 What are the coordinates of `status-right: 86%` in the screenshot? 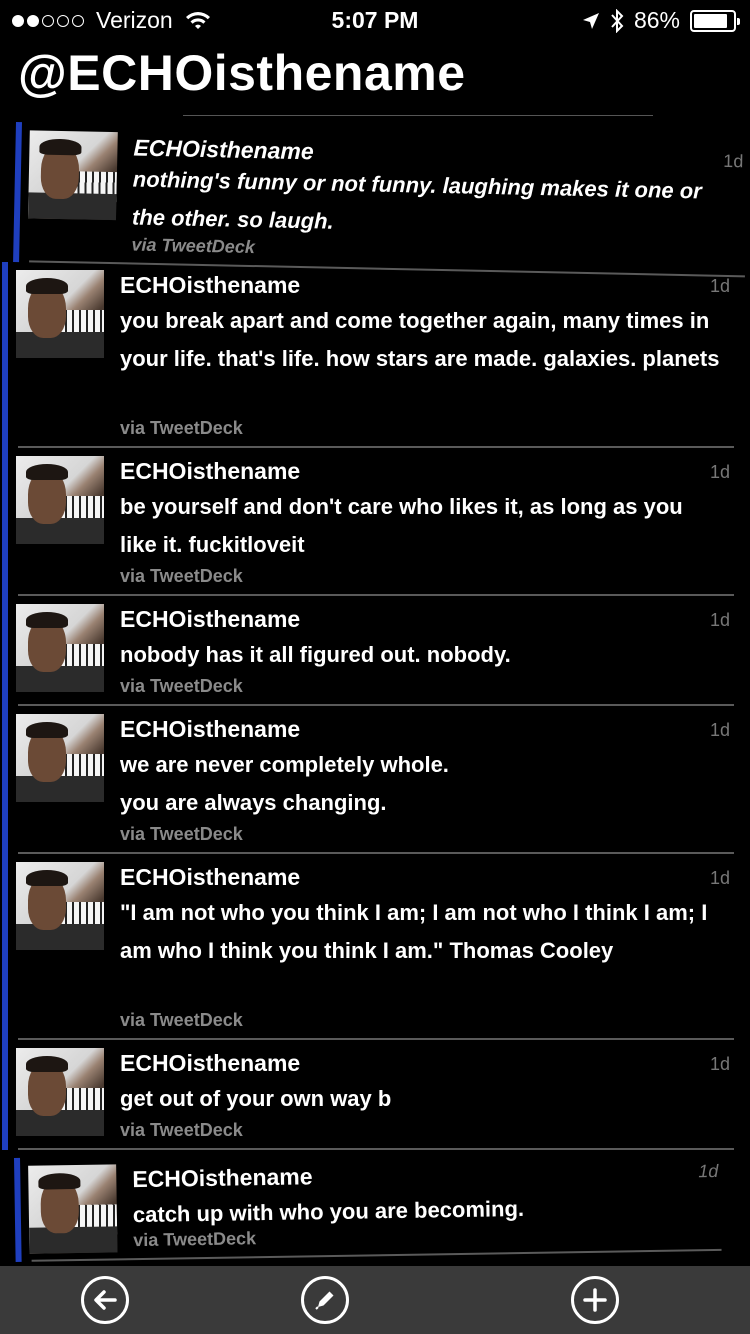 It's located at (661, 20).